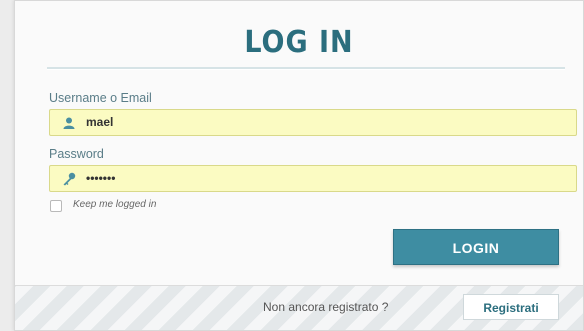 The image size is (584, 331). What do you see at coordinates (100, 122) in the screenshot?
I see `username-value: mael` at bounding box center [100, 122].